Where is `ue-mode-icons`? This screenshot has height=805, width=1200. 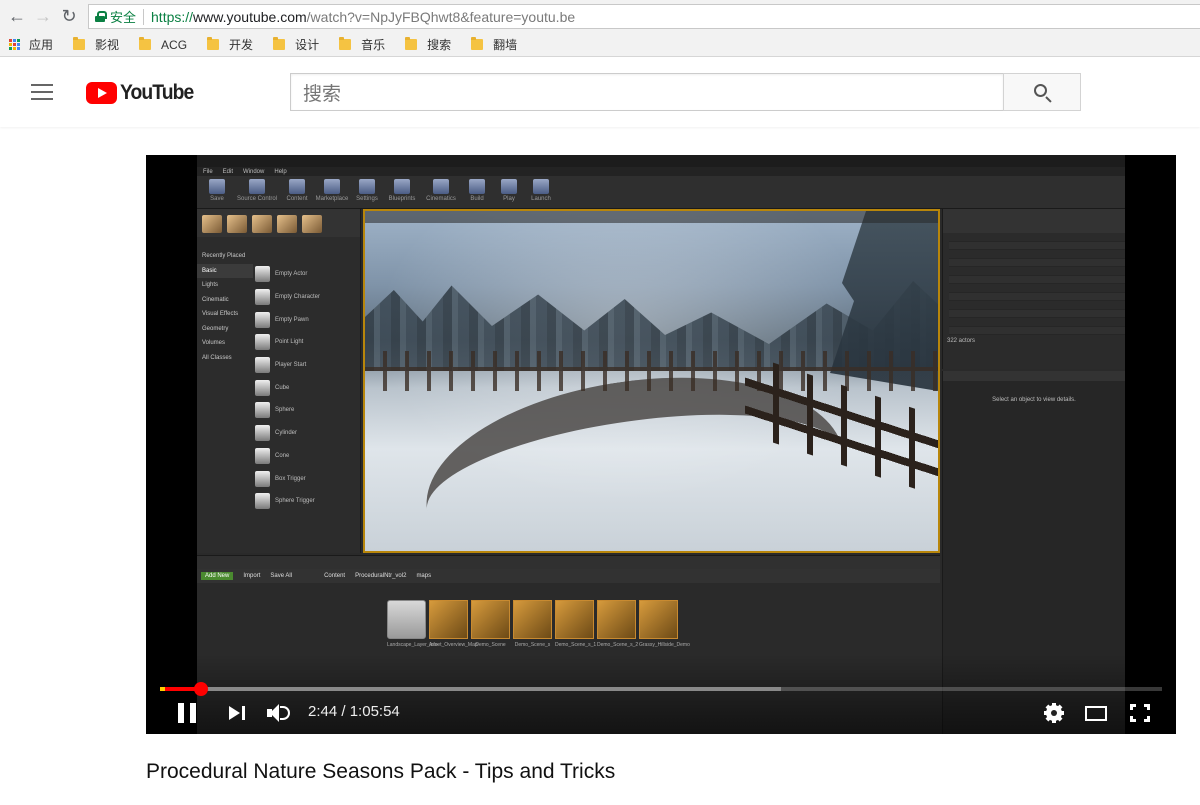 ue-mode-icons is located at coordinates (278, 223).